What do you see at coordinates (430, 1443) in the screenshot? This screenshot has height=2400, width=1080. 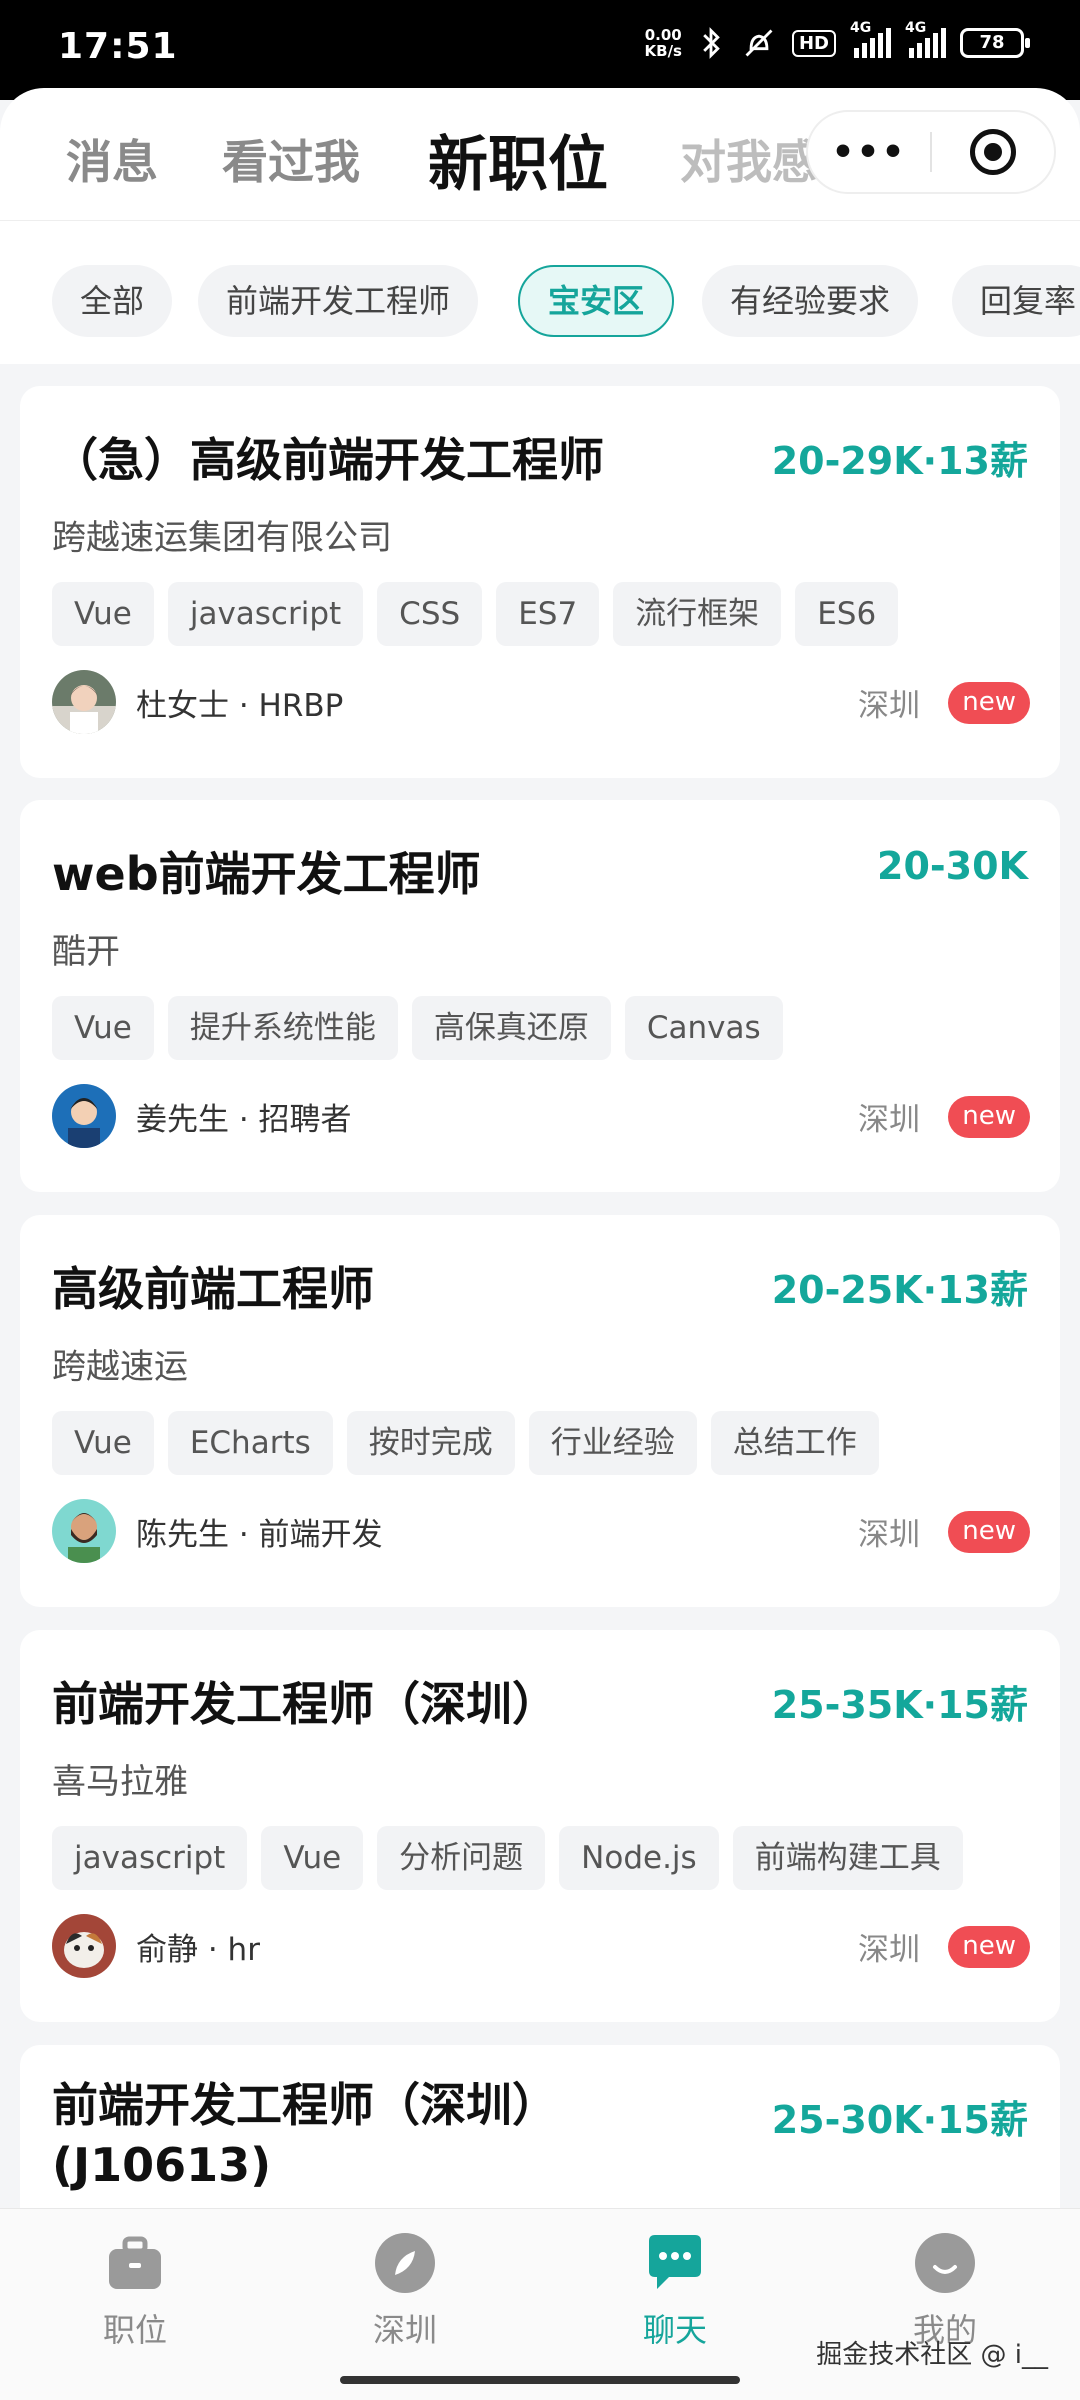 I see `job-tag: 按时完成` at bounding box center [430, 1443].